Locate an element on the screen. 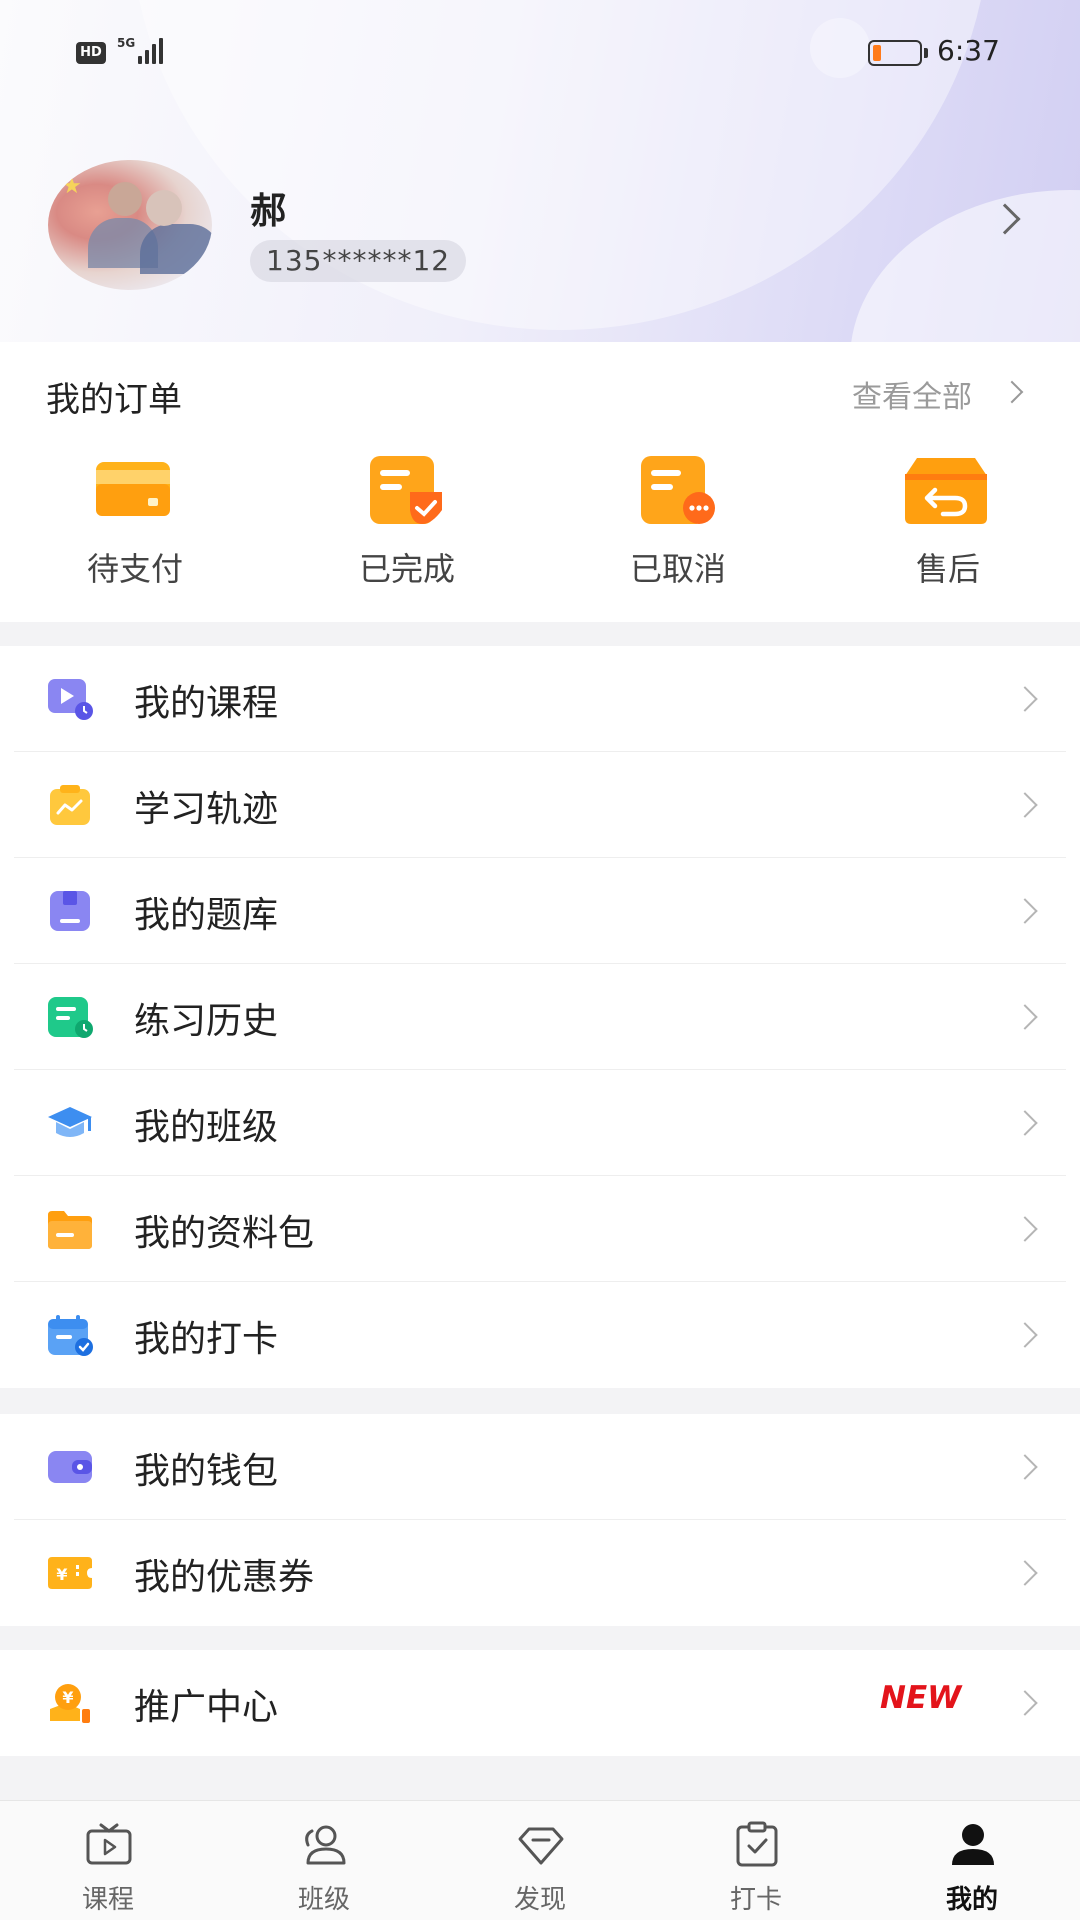 The width and height of the screenshot is (1080, 1920). menu-label: 我的资料包 is located at coordinates (224, 1233).